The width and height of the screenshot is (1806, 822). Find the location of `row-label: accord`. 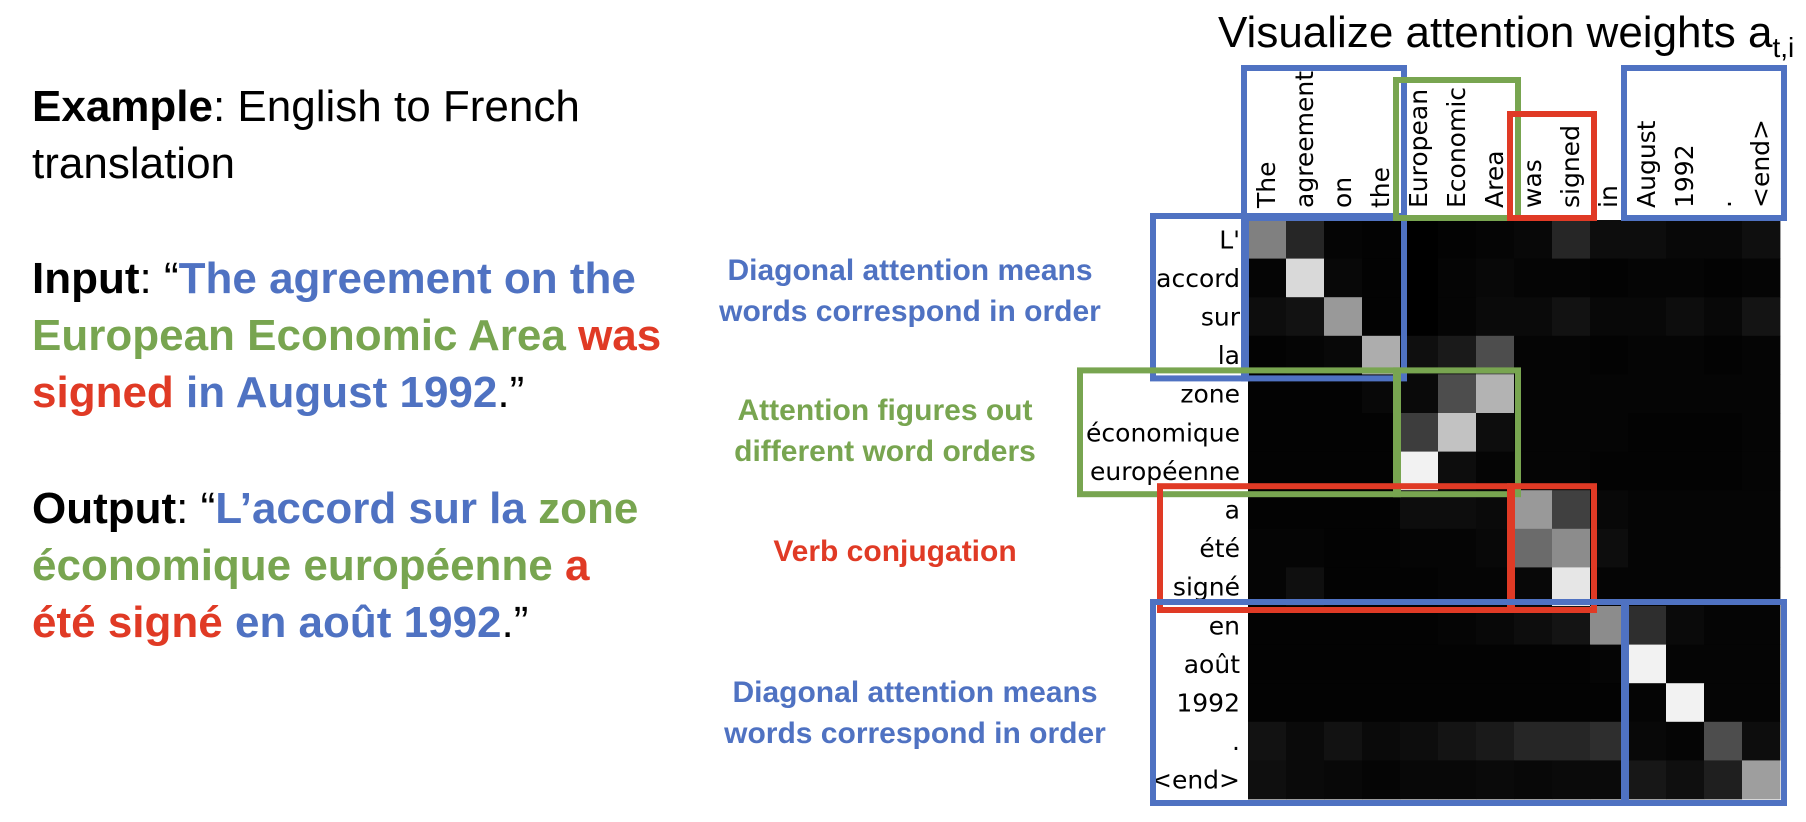

row-label: accord is located at coordinates (1198, 278).